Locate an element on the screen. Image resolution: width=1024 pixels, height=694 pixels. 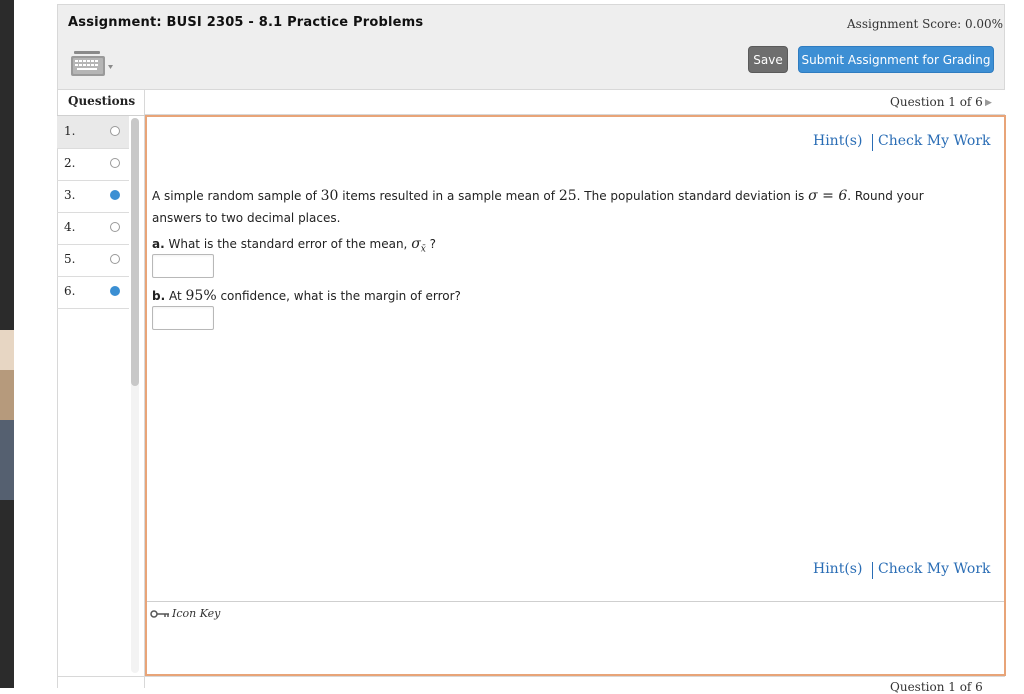
save-button: Save is located at coordinates (768, 59).